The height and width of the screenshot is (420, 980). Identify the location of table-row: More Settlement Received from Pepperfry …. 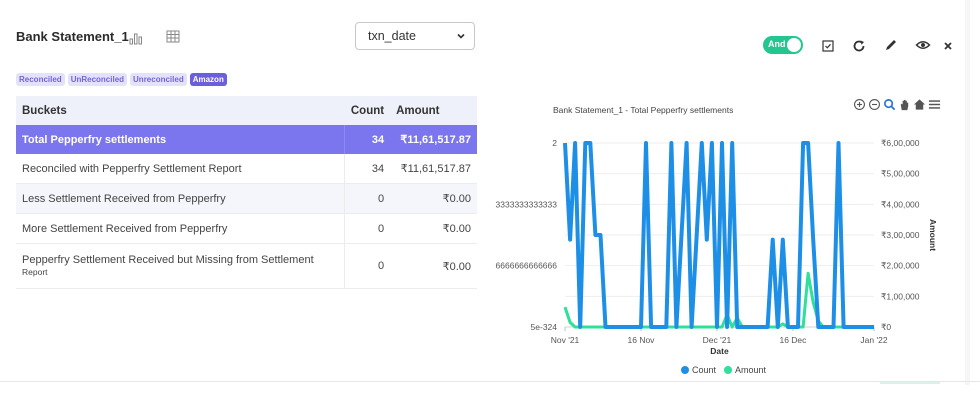
(246, 228).